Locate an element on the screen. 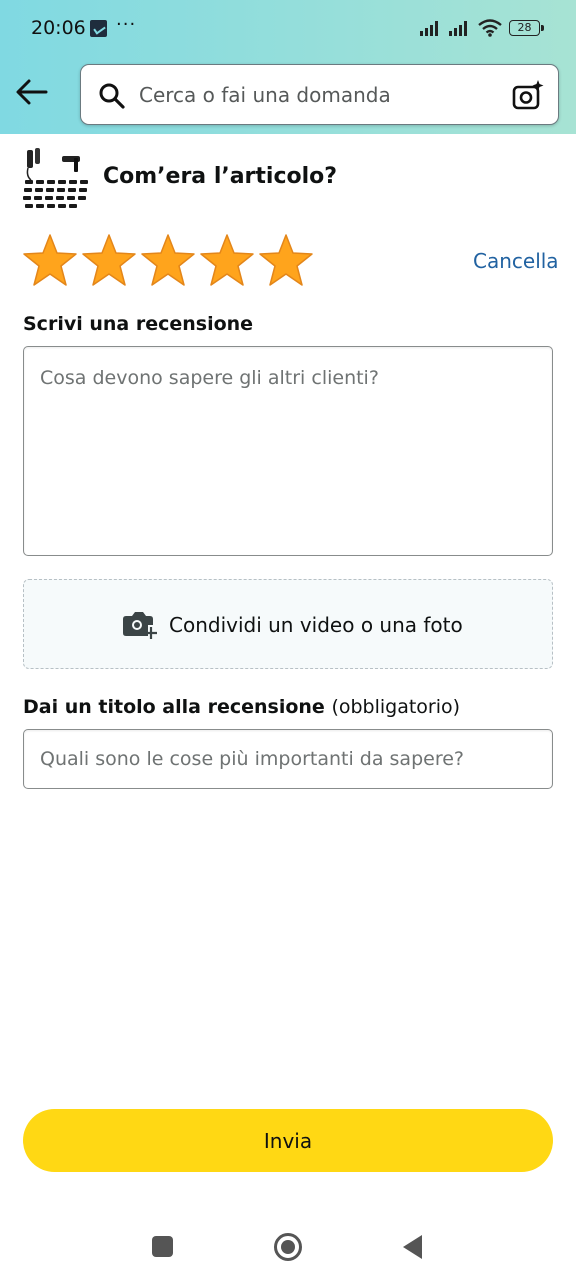 Image resolution: width=576 pixels, height=1280 pixels. review-title-input is located at coordinates (288, 759).